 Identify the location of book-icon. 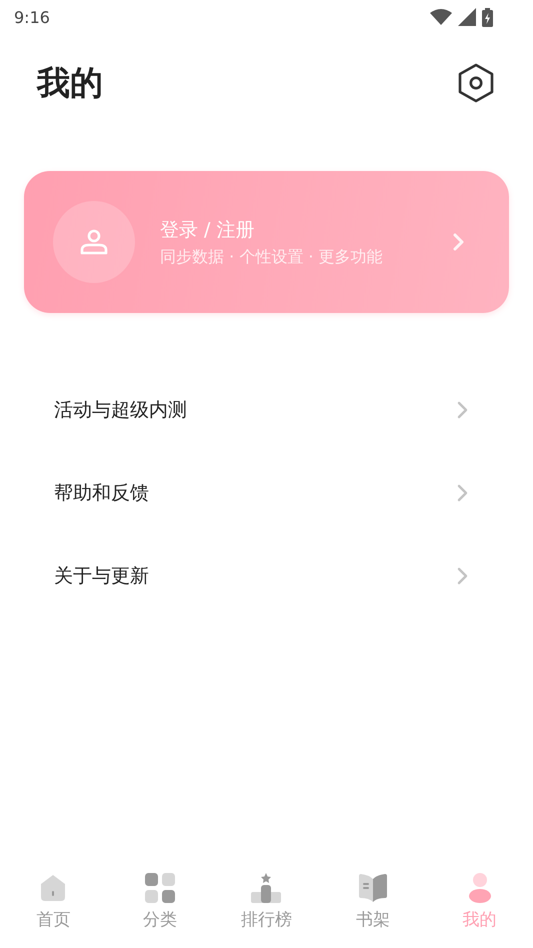
(373, 888).